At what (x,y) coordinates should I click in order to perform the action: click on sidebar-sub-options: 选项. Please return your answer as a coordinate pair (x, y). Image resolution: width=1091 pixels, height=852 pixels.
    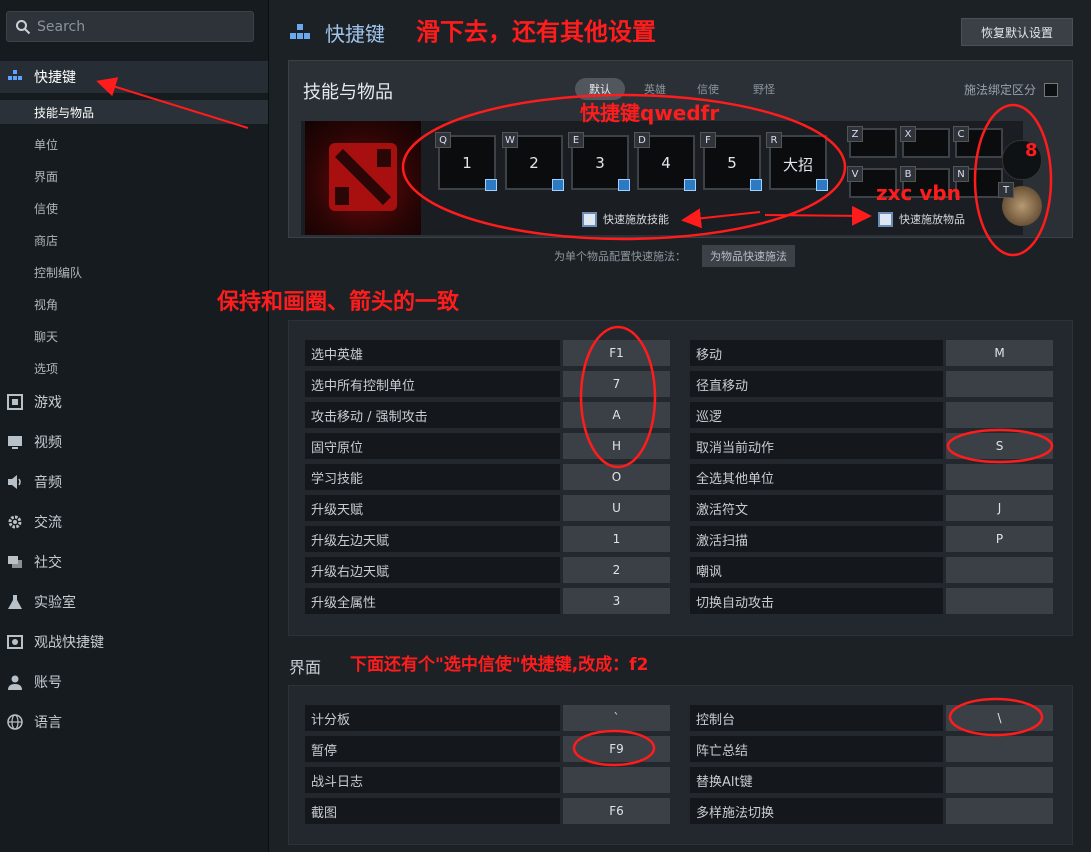
    Looking at the image, I should click on (46, 368).